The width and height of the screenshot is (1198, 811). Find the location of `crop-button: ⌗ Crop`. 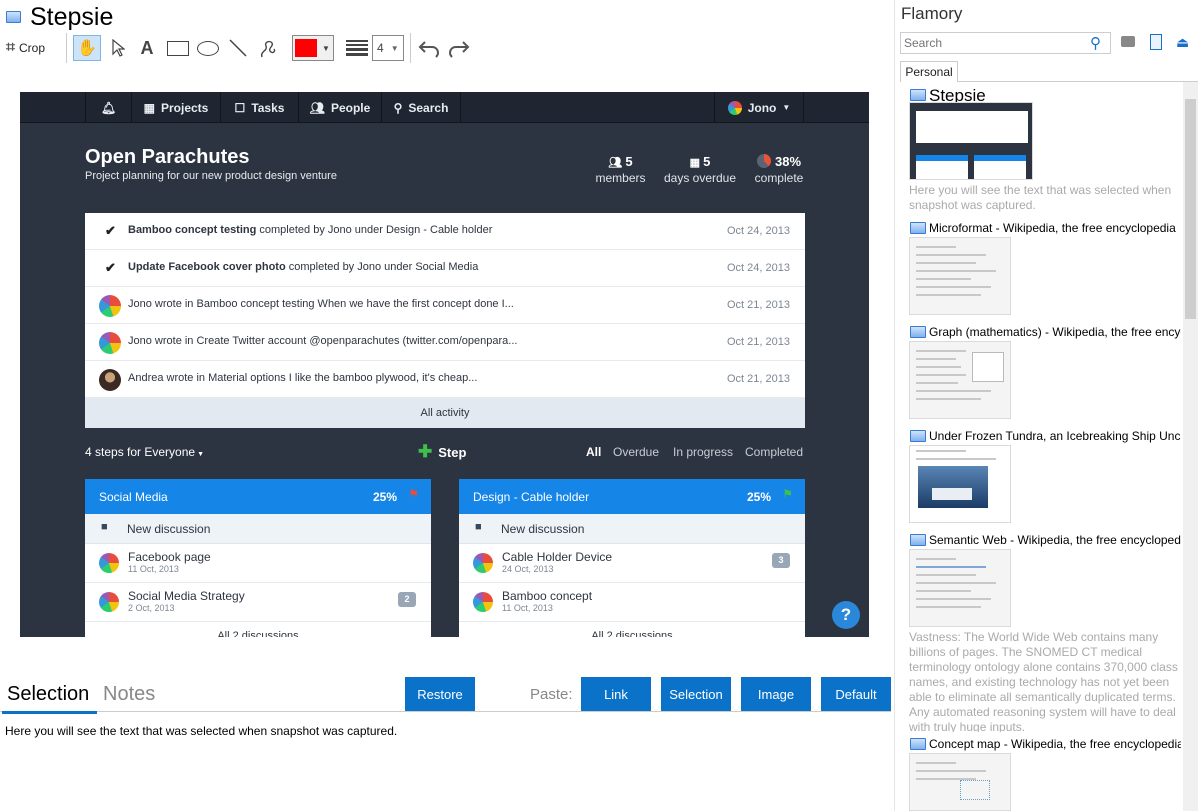

crop-button: ⌗ Crop is located at coordinates (32, 48).